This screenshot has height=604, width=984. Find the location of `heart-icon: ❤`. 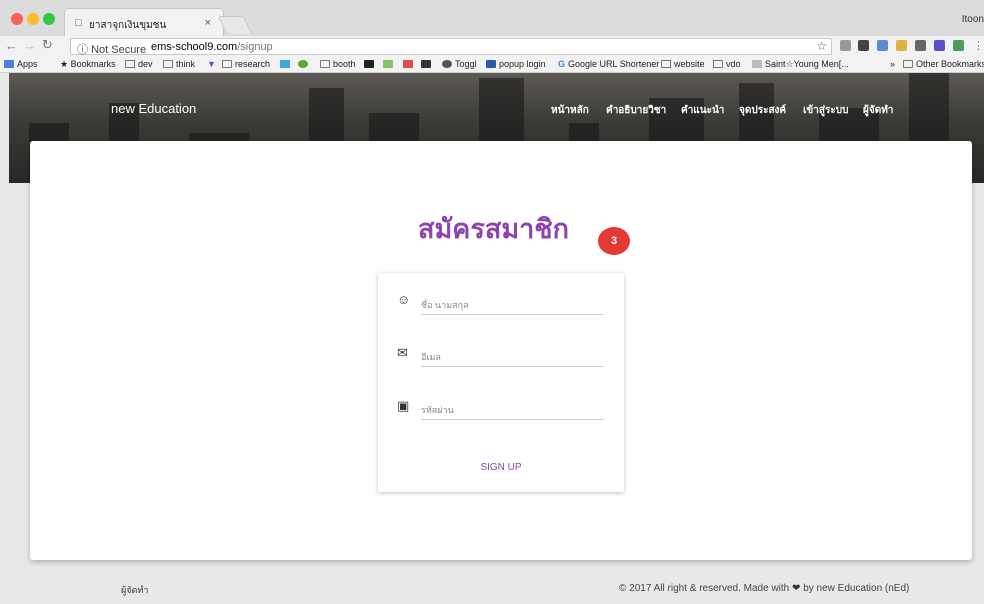

heart-icon: ❤ is located at coordinates (796, 588).